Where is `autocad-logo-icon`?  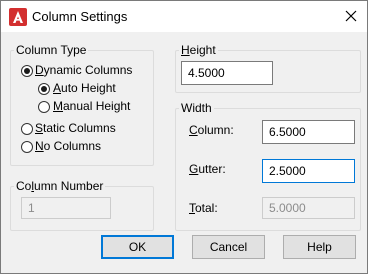 autocad-logo-icon is located at coordinates (18, 17).